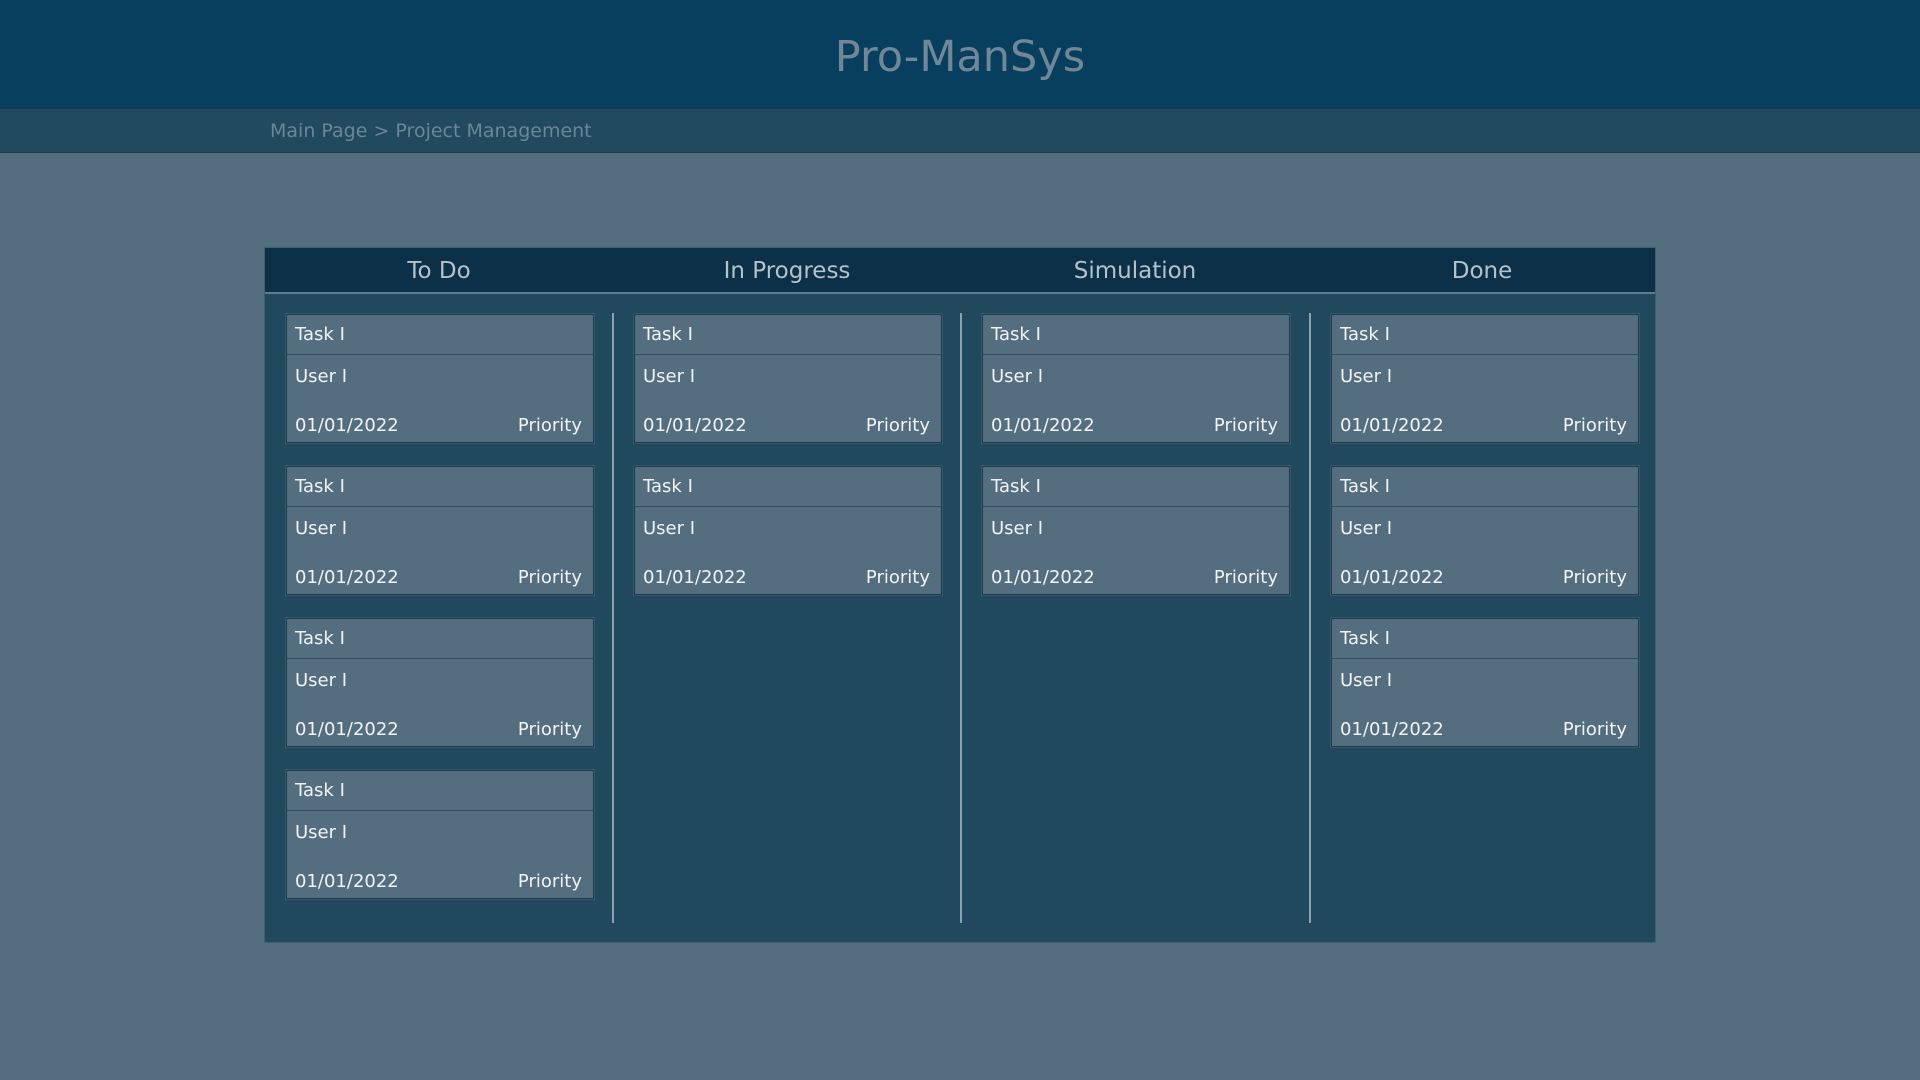 The height and width of the screenshot is (1080, 1920). Describe the element at coordinates (439, 271) in the screenshot. I see `column-title-to-do: To Do` at that location.